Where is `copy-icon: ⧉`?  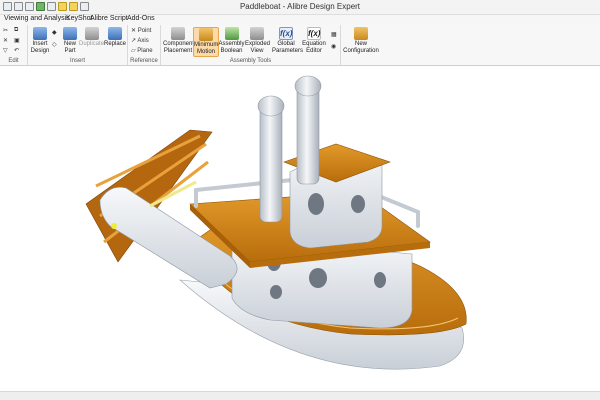 copy-icon: ⧉ is located at coordinates (16, 30).